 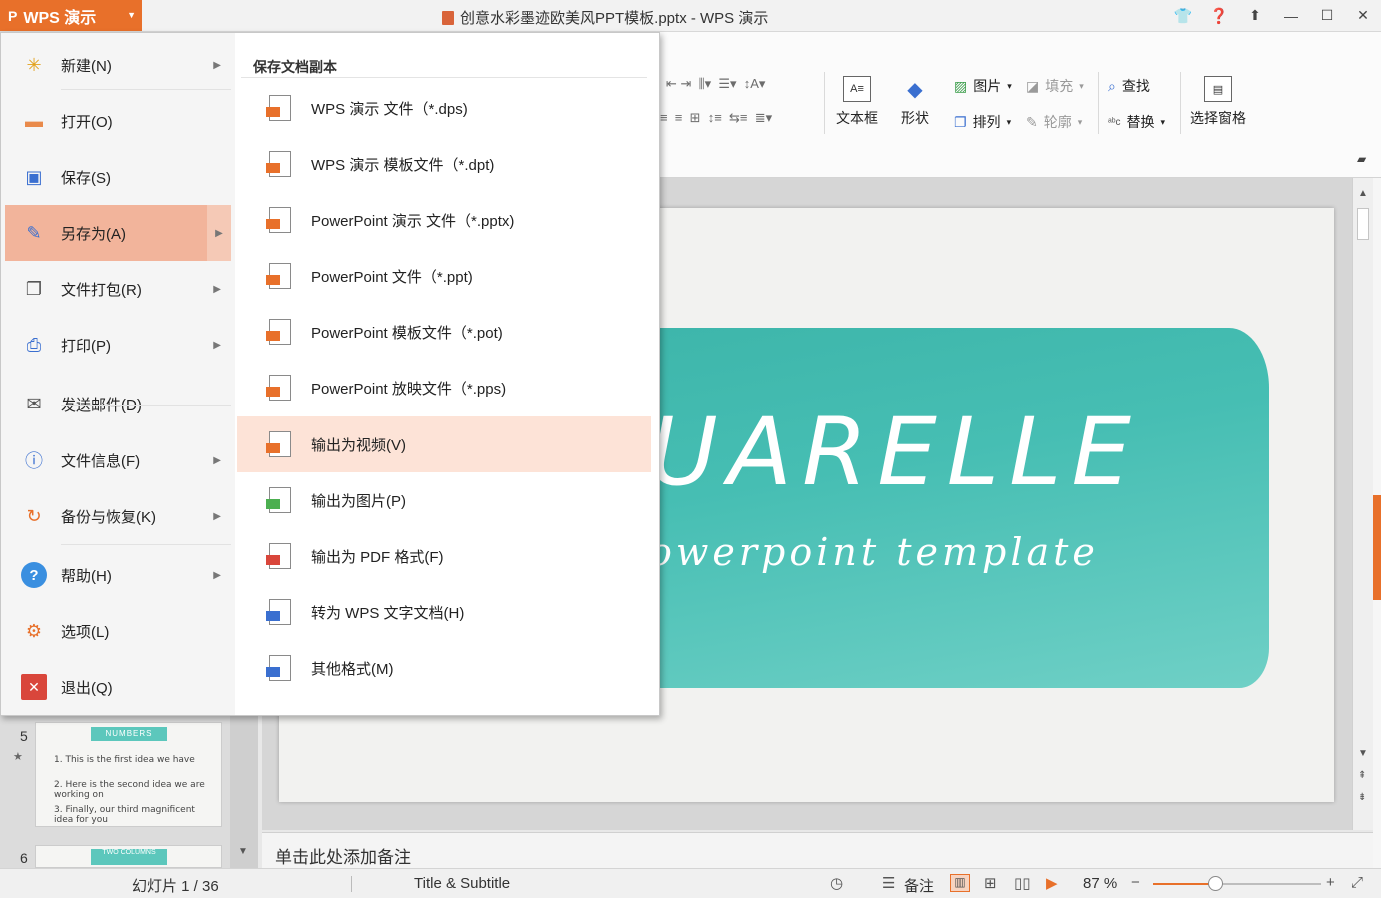 I want to click on file-menu-item: ⚙ 选项(L), so click(x=118, y=631).